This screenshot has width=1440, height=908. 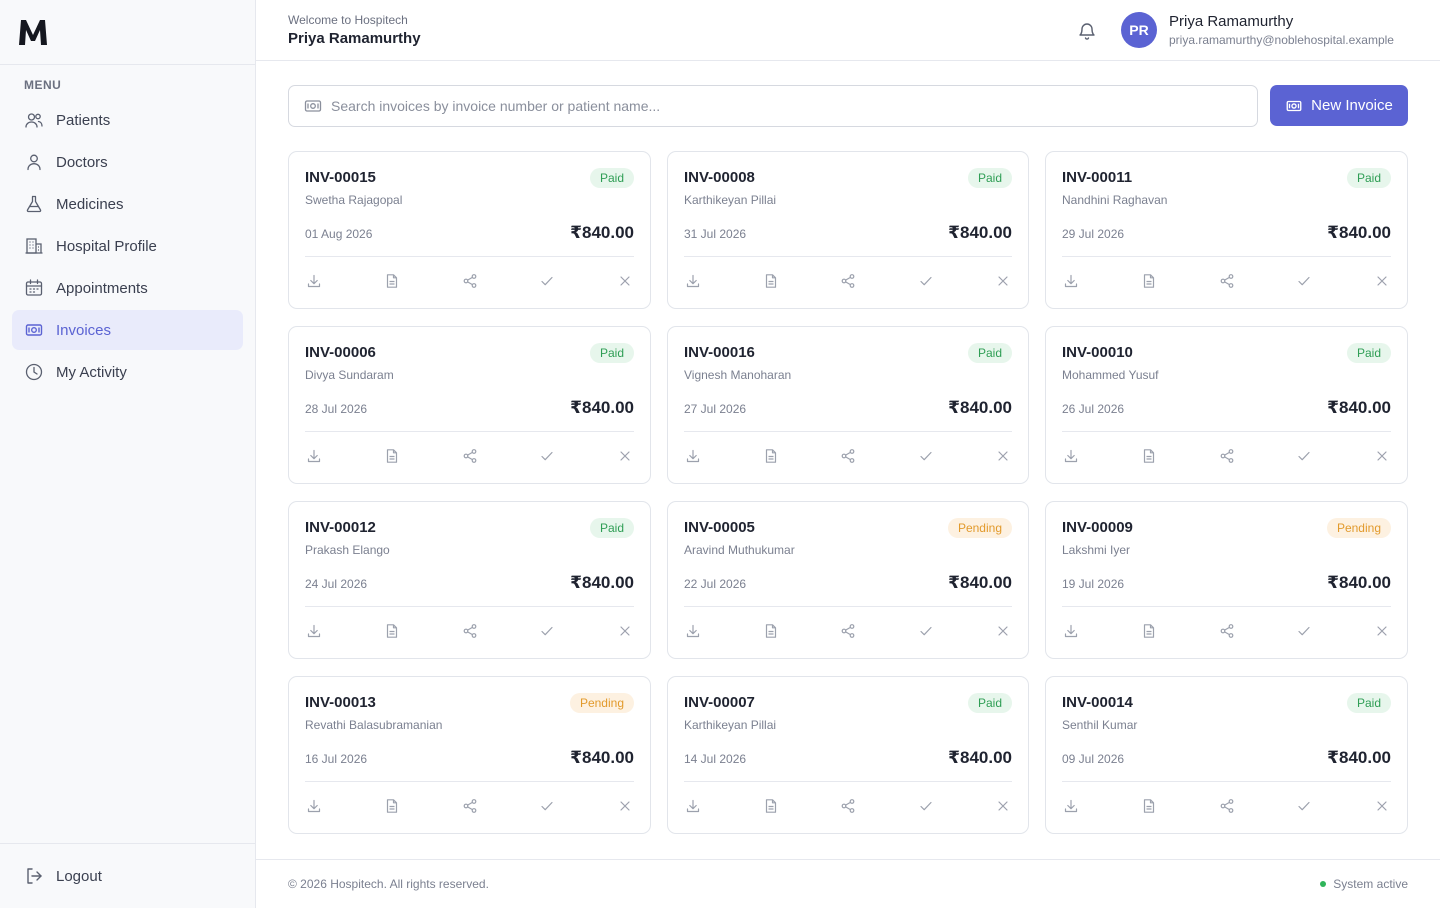 What do you see at coordinates (127, 32) in the screenshot?
I see `logo` at bounding box center [127, 32].